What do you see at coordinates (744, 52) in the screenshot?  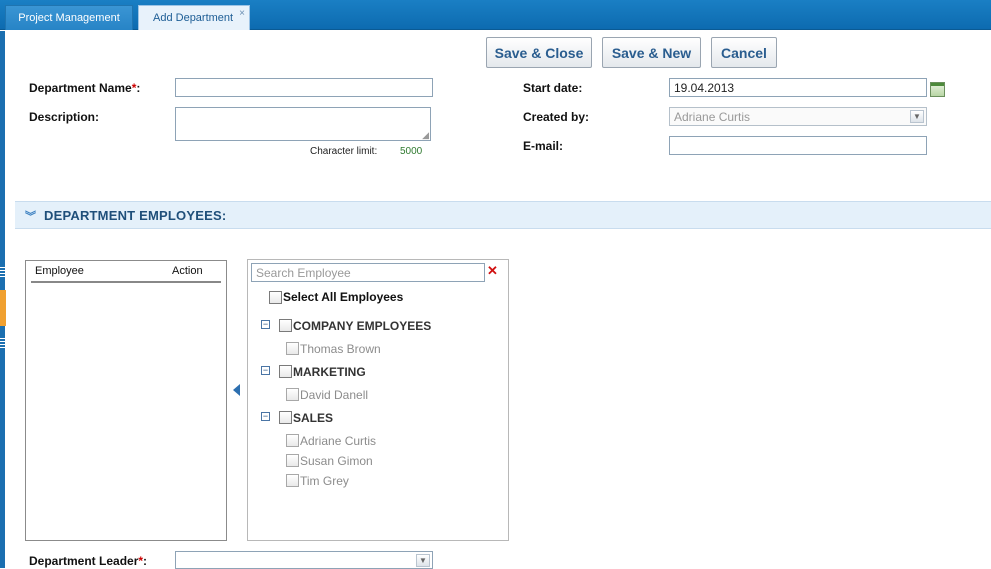 I see `cancel-button: Cancel` at bounding box center [744, 52].